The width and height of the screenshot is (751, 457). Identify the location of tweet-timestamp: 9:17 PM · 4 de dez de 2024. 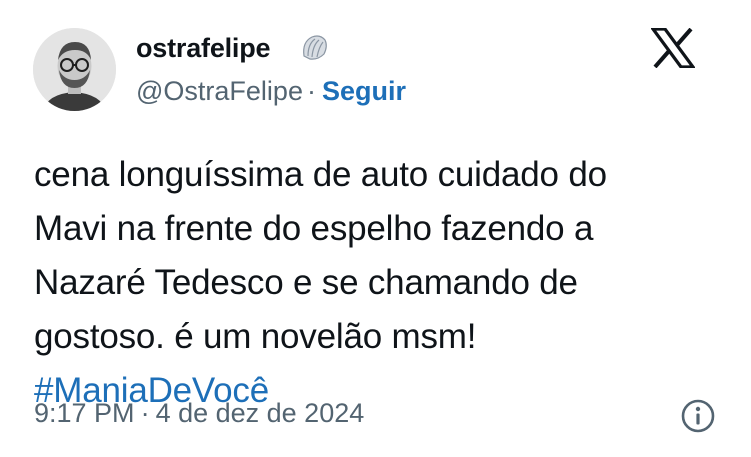
(199, 413).